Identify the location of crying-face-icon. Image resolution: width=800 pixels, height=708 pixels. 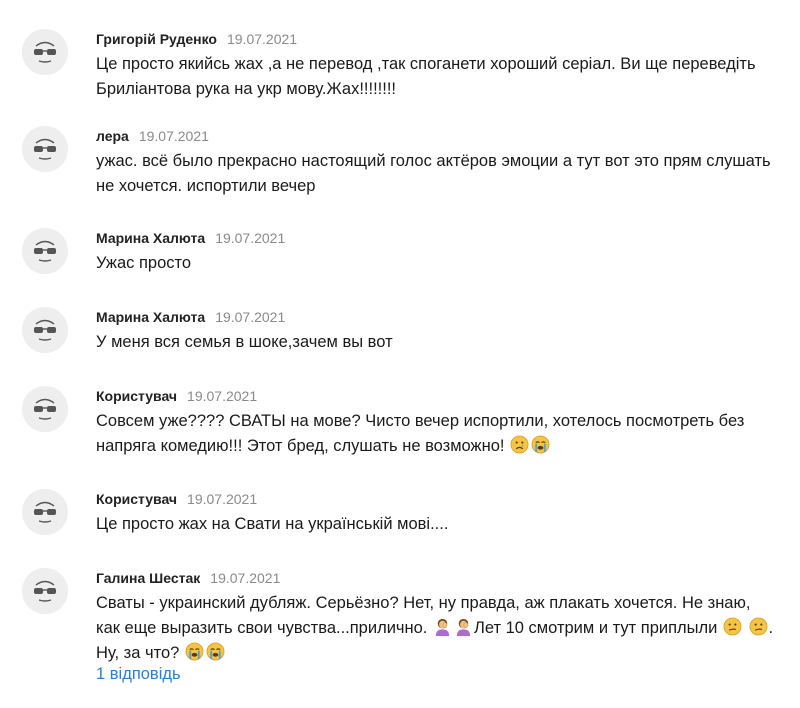
(519, 444).